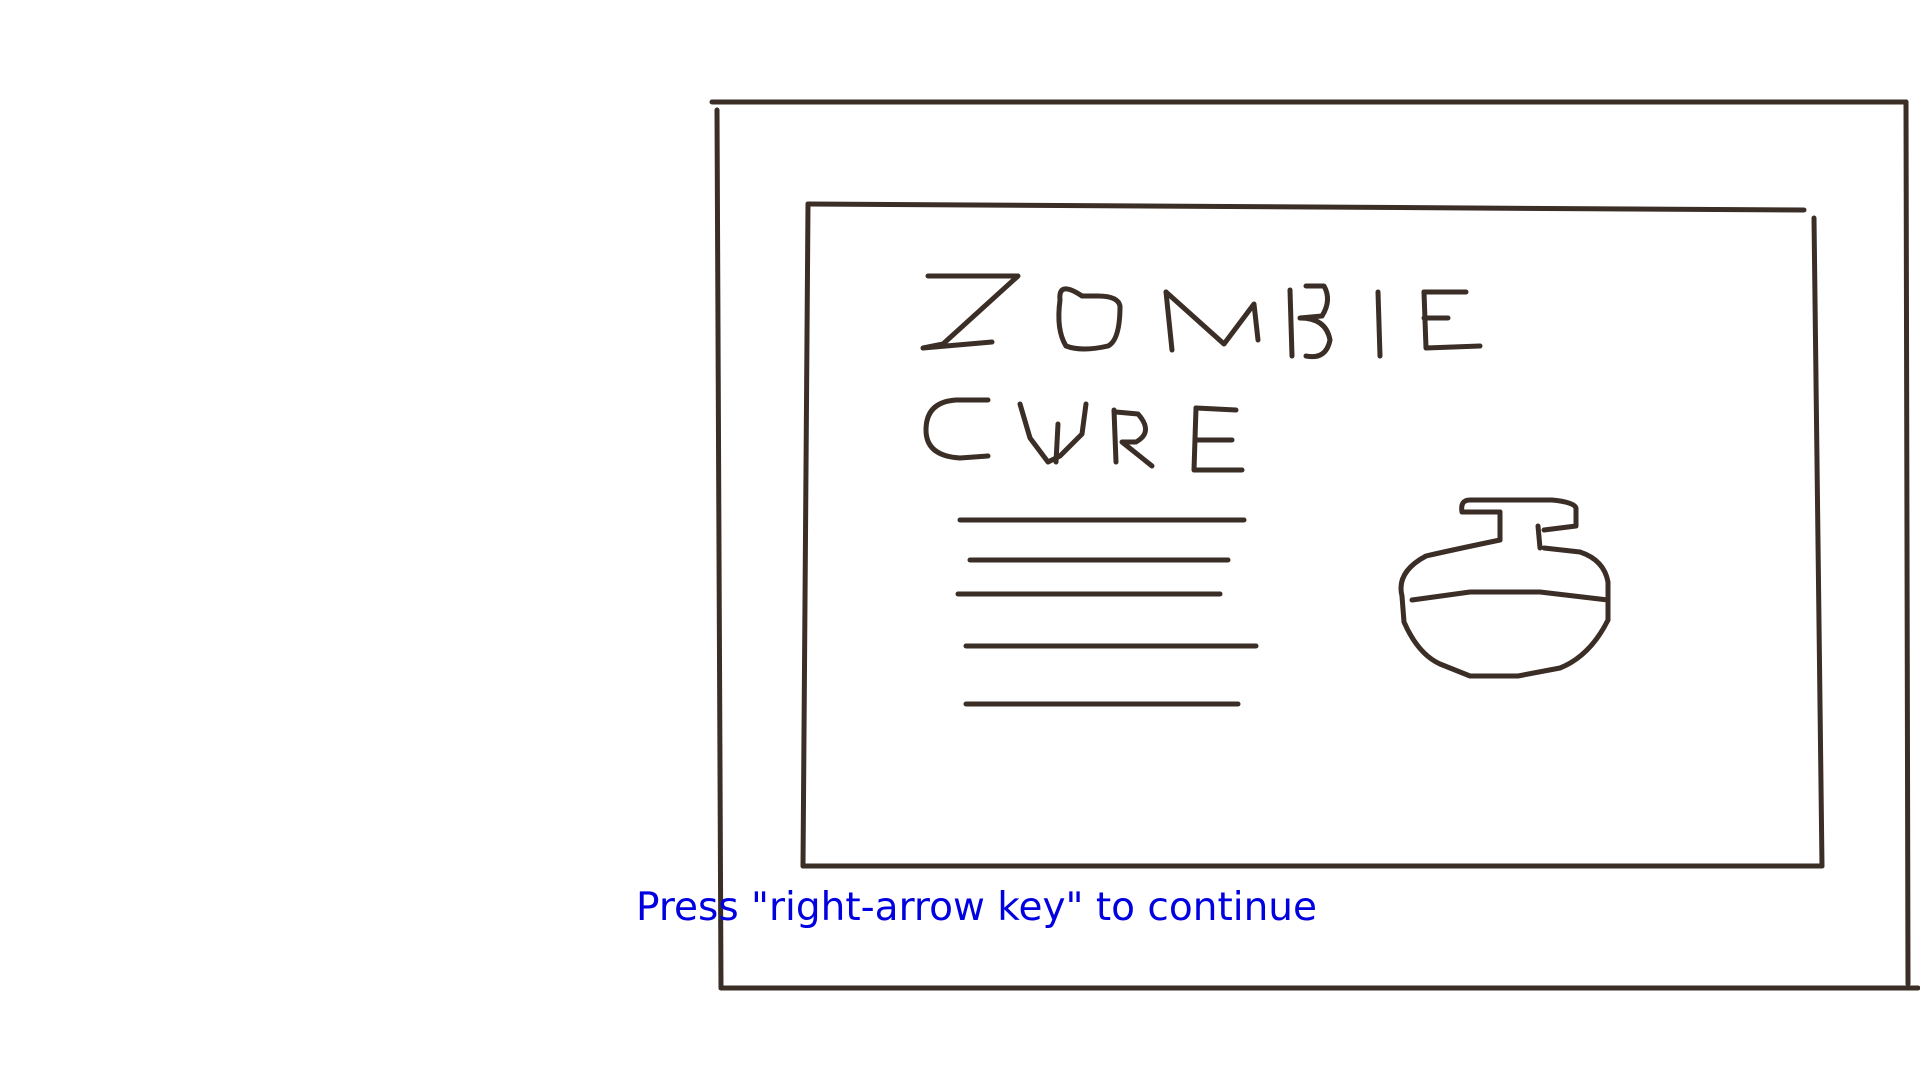 The image size is (1920, 1080). Describe the element at coordinates (1084, 435) in the screenshot. I see `book-title-cure` at that location.